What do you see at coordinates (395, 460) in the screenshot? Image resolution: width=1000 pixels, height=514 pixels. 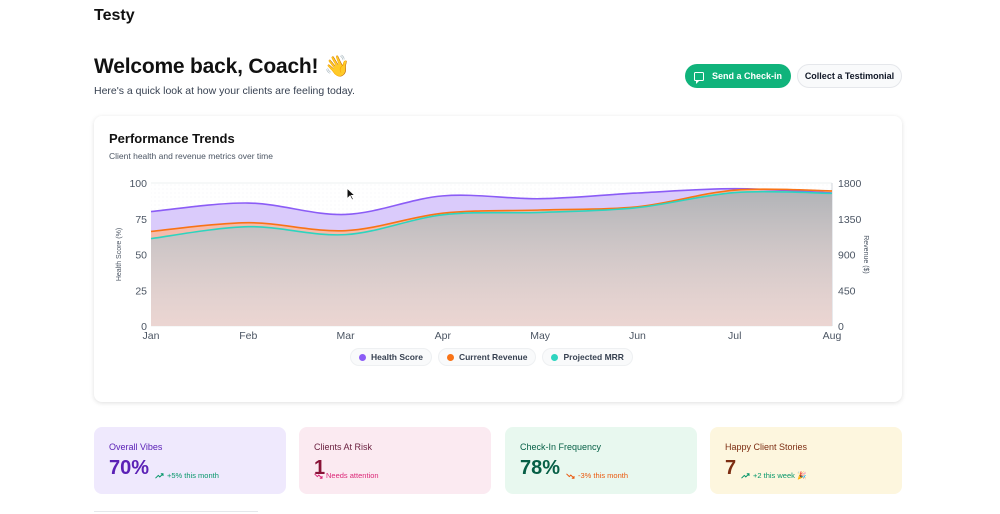 I see `stat-card-clients-at-risk: Clients At Risk 1 Needs attention` at bounding box center [395, 460].